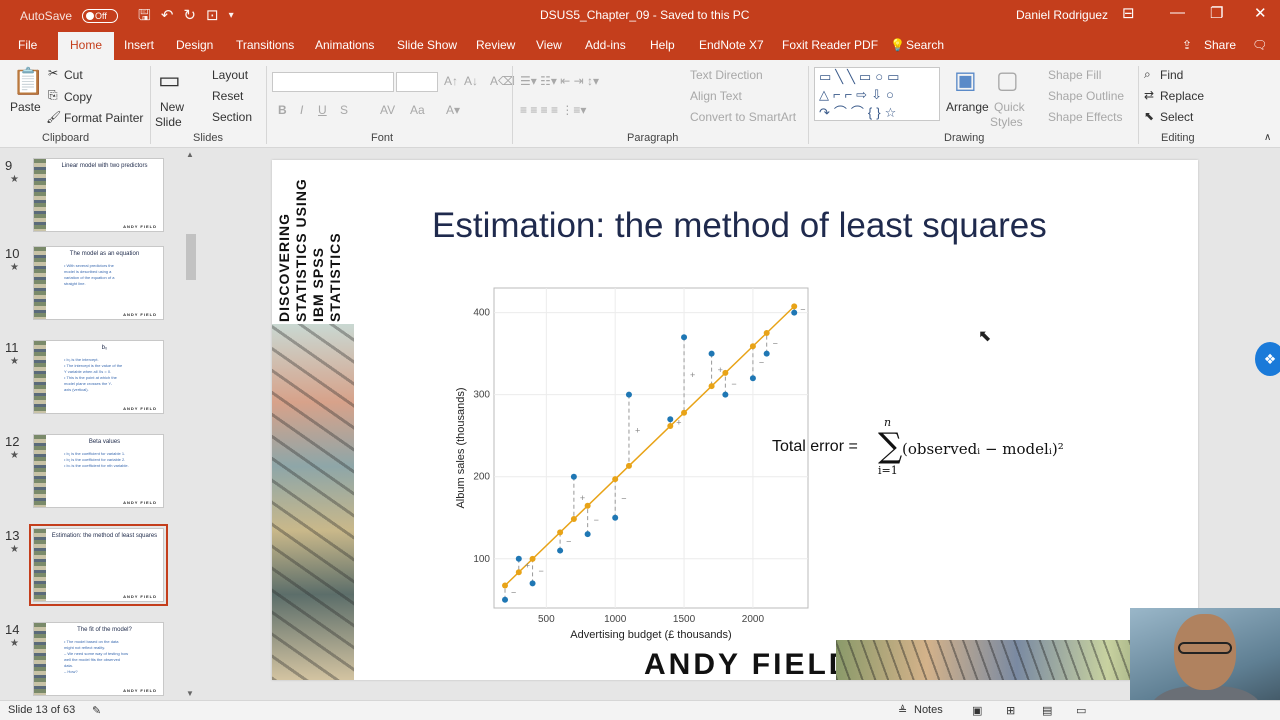  I want to click on char-spacing-button: AV, so click(387, 110).